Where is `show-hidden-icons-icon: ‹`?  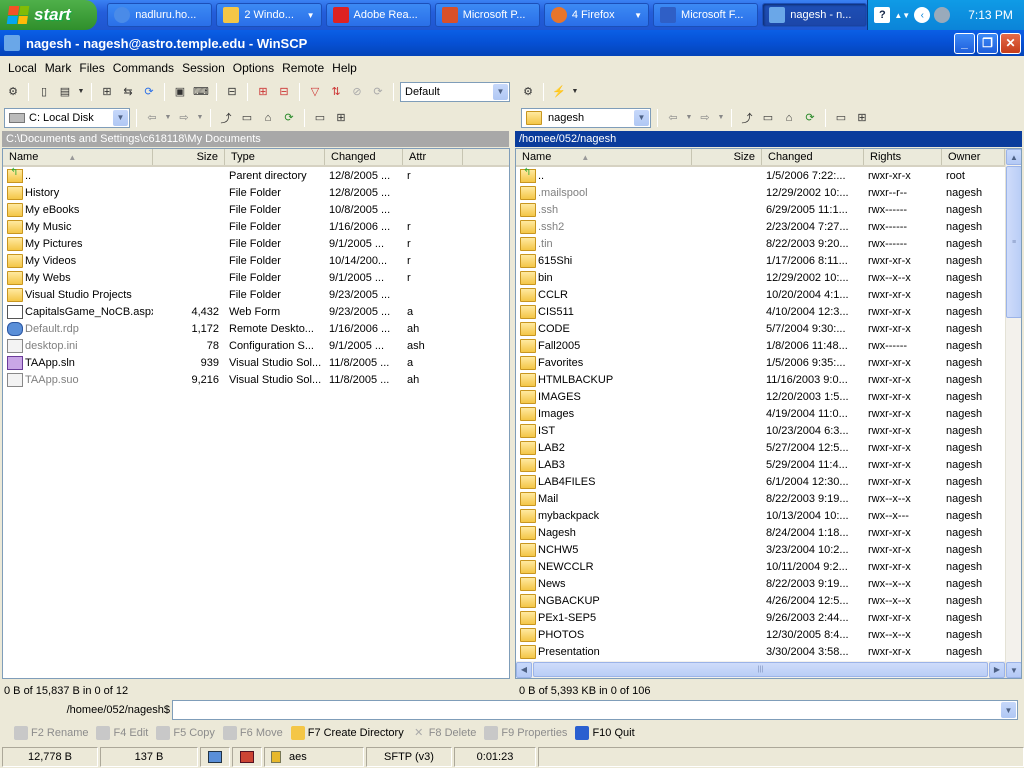
show-hidden-icons-icon: ‹ is located at coordinates (922, 15).